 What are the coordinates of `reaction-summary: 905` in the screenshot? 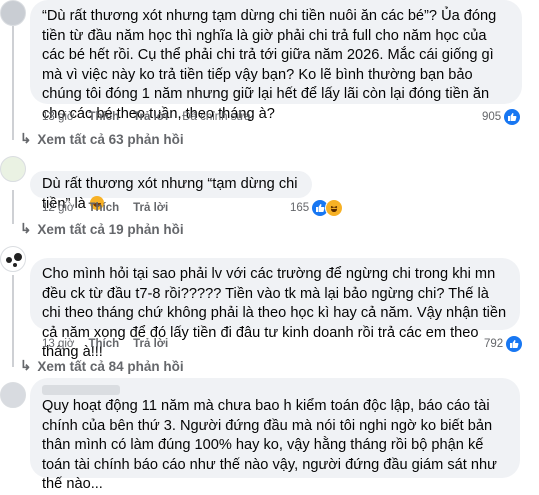 It's located at (501, 117).